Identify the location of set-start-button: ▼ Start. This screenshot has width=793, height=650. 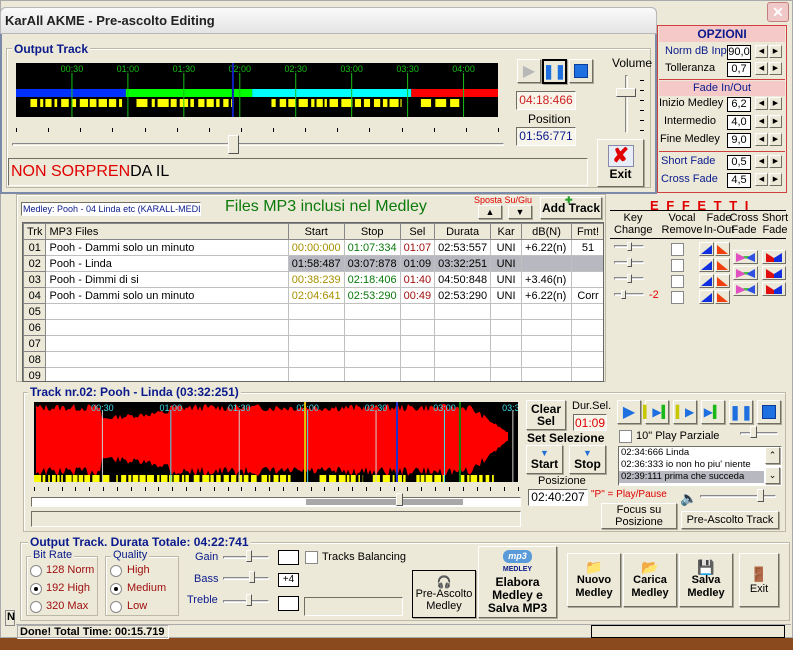
(544, 459).